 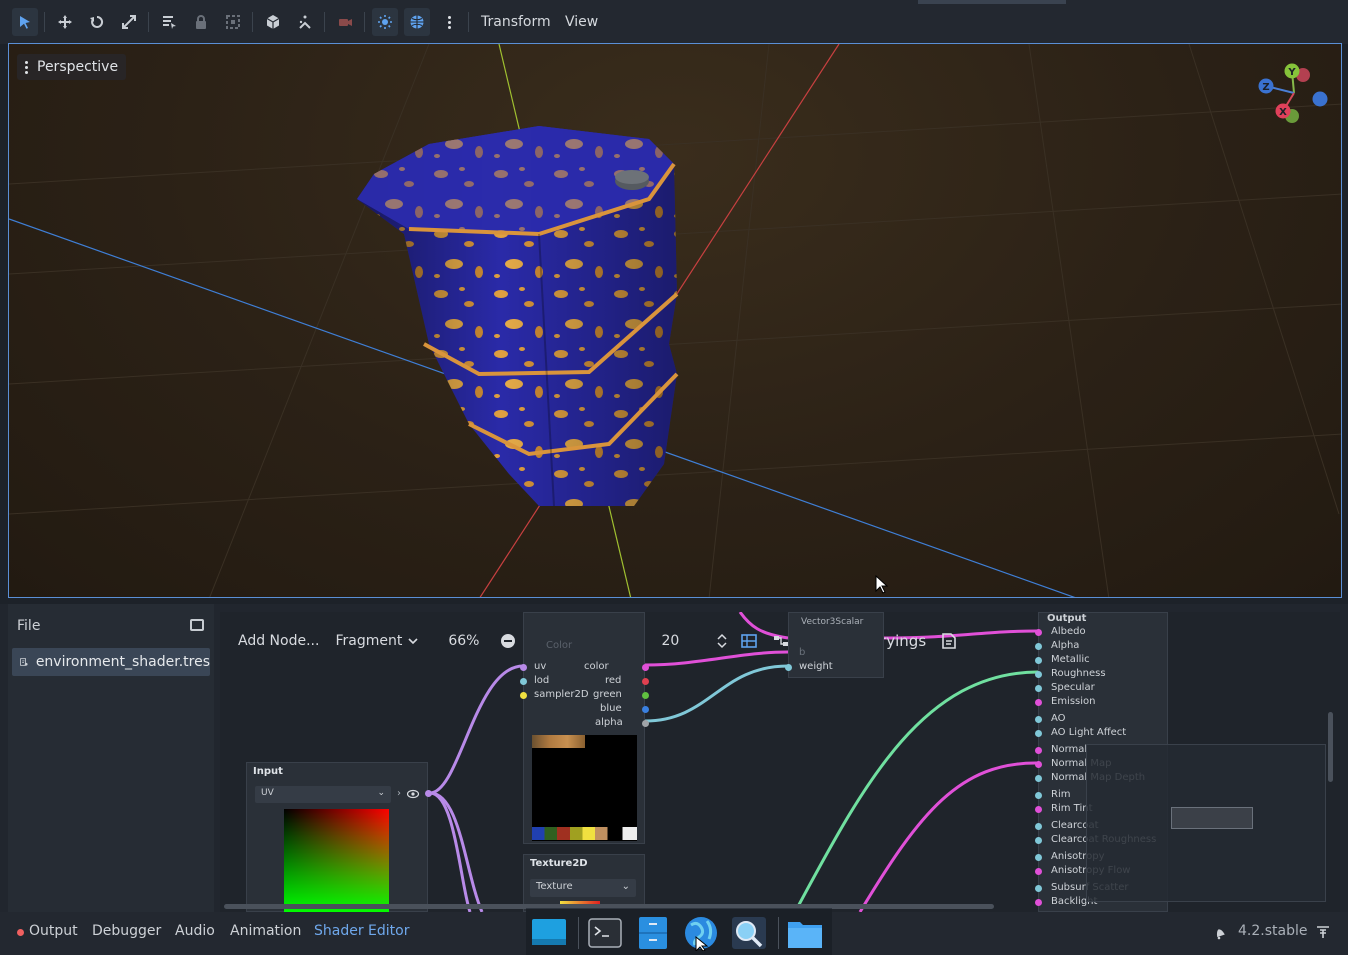 What do you see at coordinates (722, 641) in the screenshot?
I see `spinner-arrows-icon` at bounding box center [722, 641].